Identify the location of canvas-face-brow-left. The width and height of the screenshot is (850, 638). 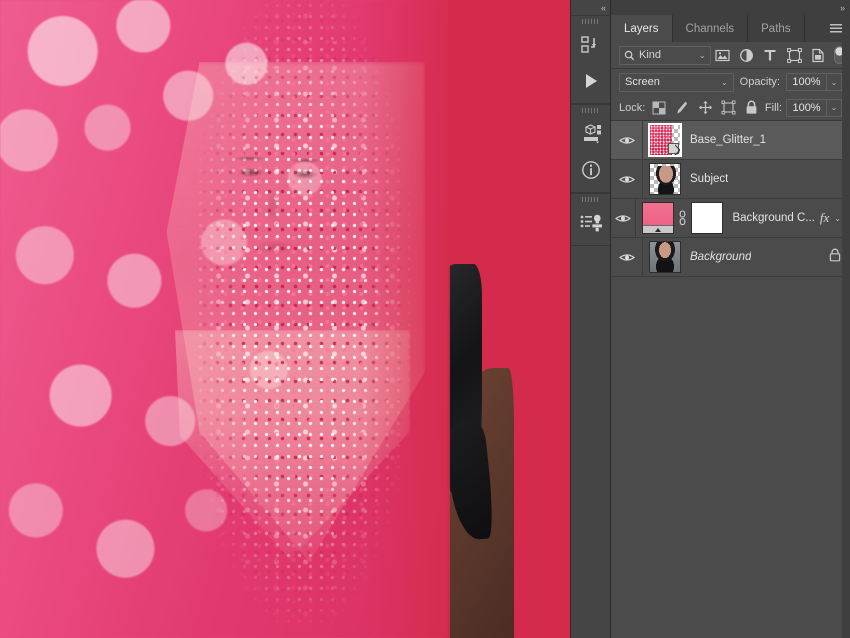
(250, 158).